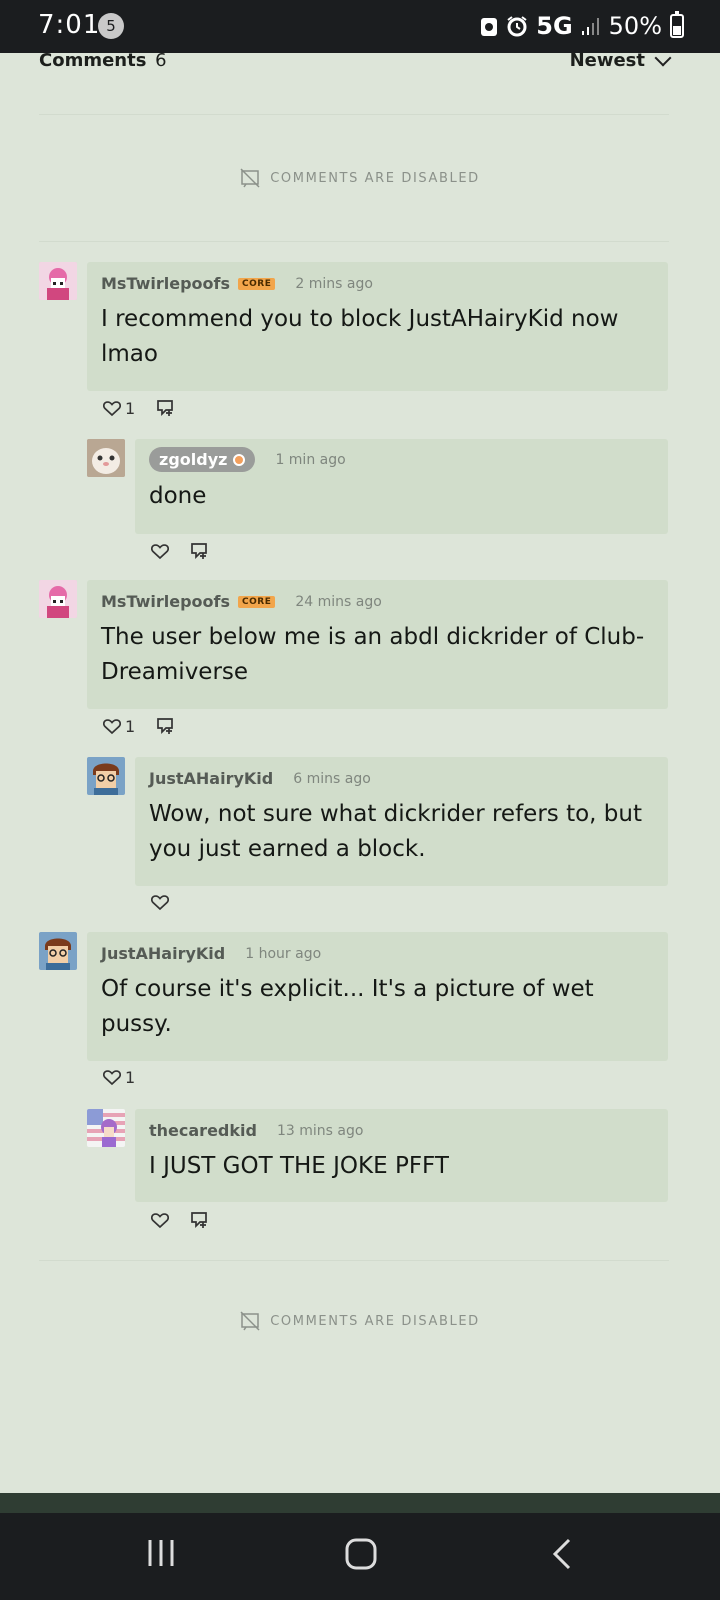 Image resolution: width=720 pixels, height=1600 pixels. Describe the element at coordinates (332, 778) in the screenshot. I see `timestamp: 6 mins ago` at that location.